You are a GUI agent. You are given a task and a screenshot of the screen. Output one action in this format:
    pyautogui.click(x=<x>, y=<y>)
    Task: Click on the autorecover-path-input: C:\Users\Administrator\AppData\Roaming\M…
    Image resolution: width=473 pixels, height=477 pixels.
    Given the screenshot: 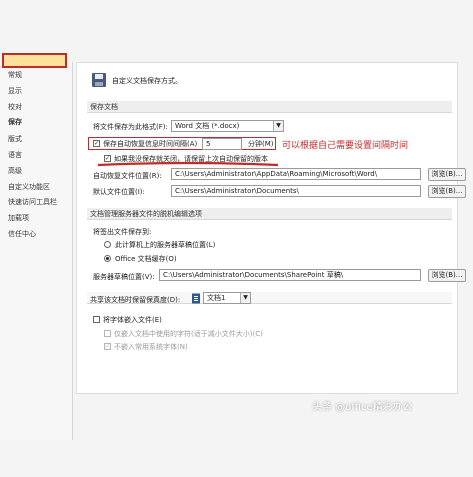 What is the action you would take?
    pyautogui.click(x=296, y=174)
    